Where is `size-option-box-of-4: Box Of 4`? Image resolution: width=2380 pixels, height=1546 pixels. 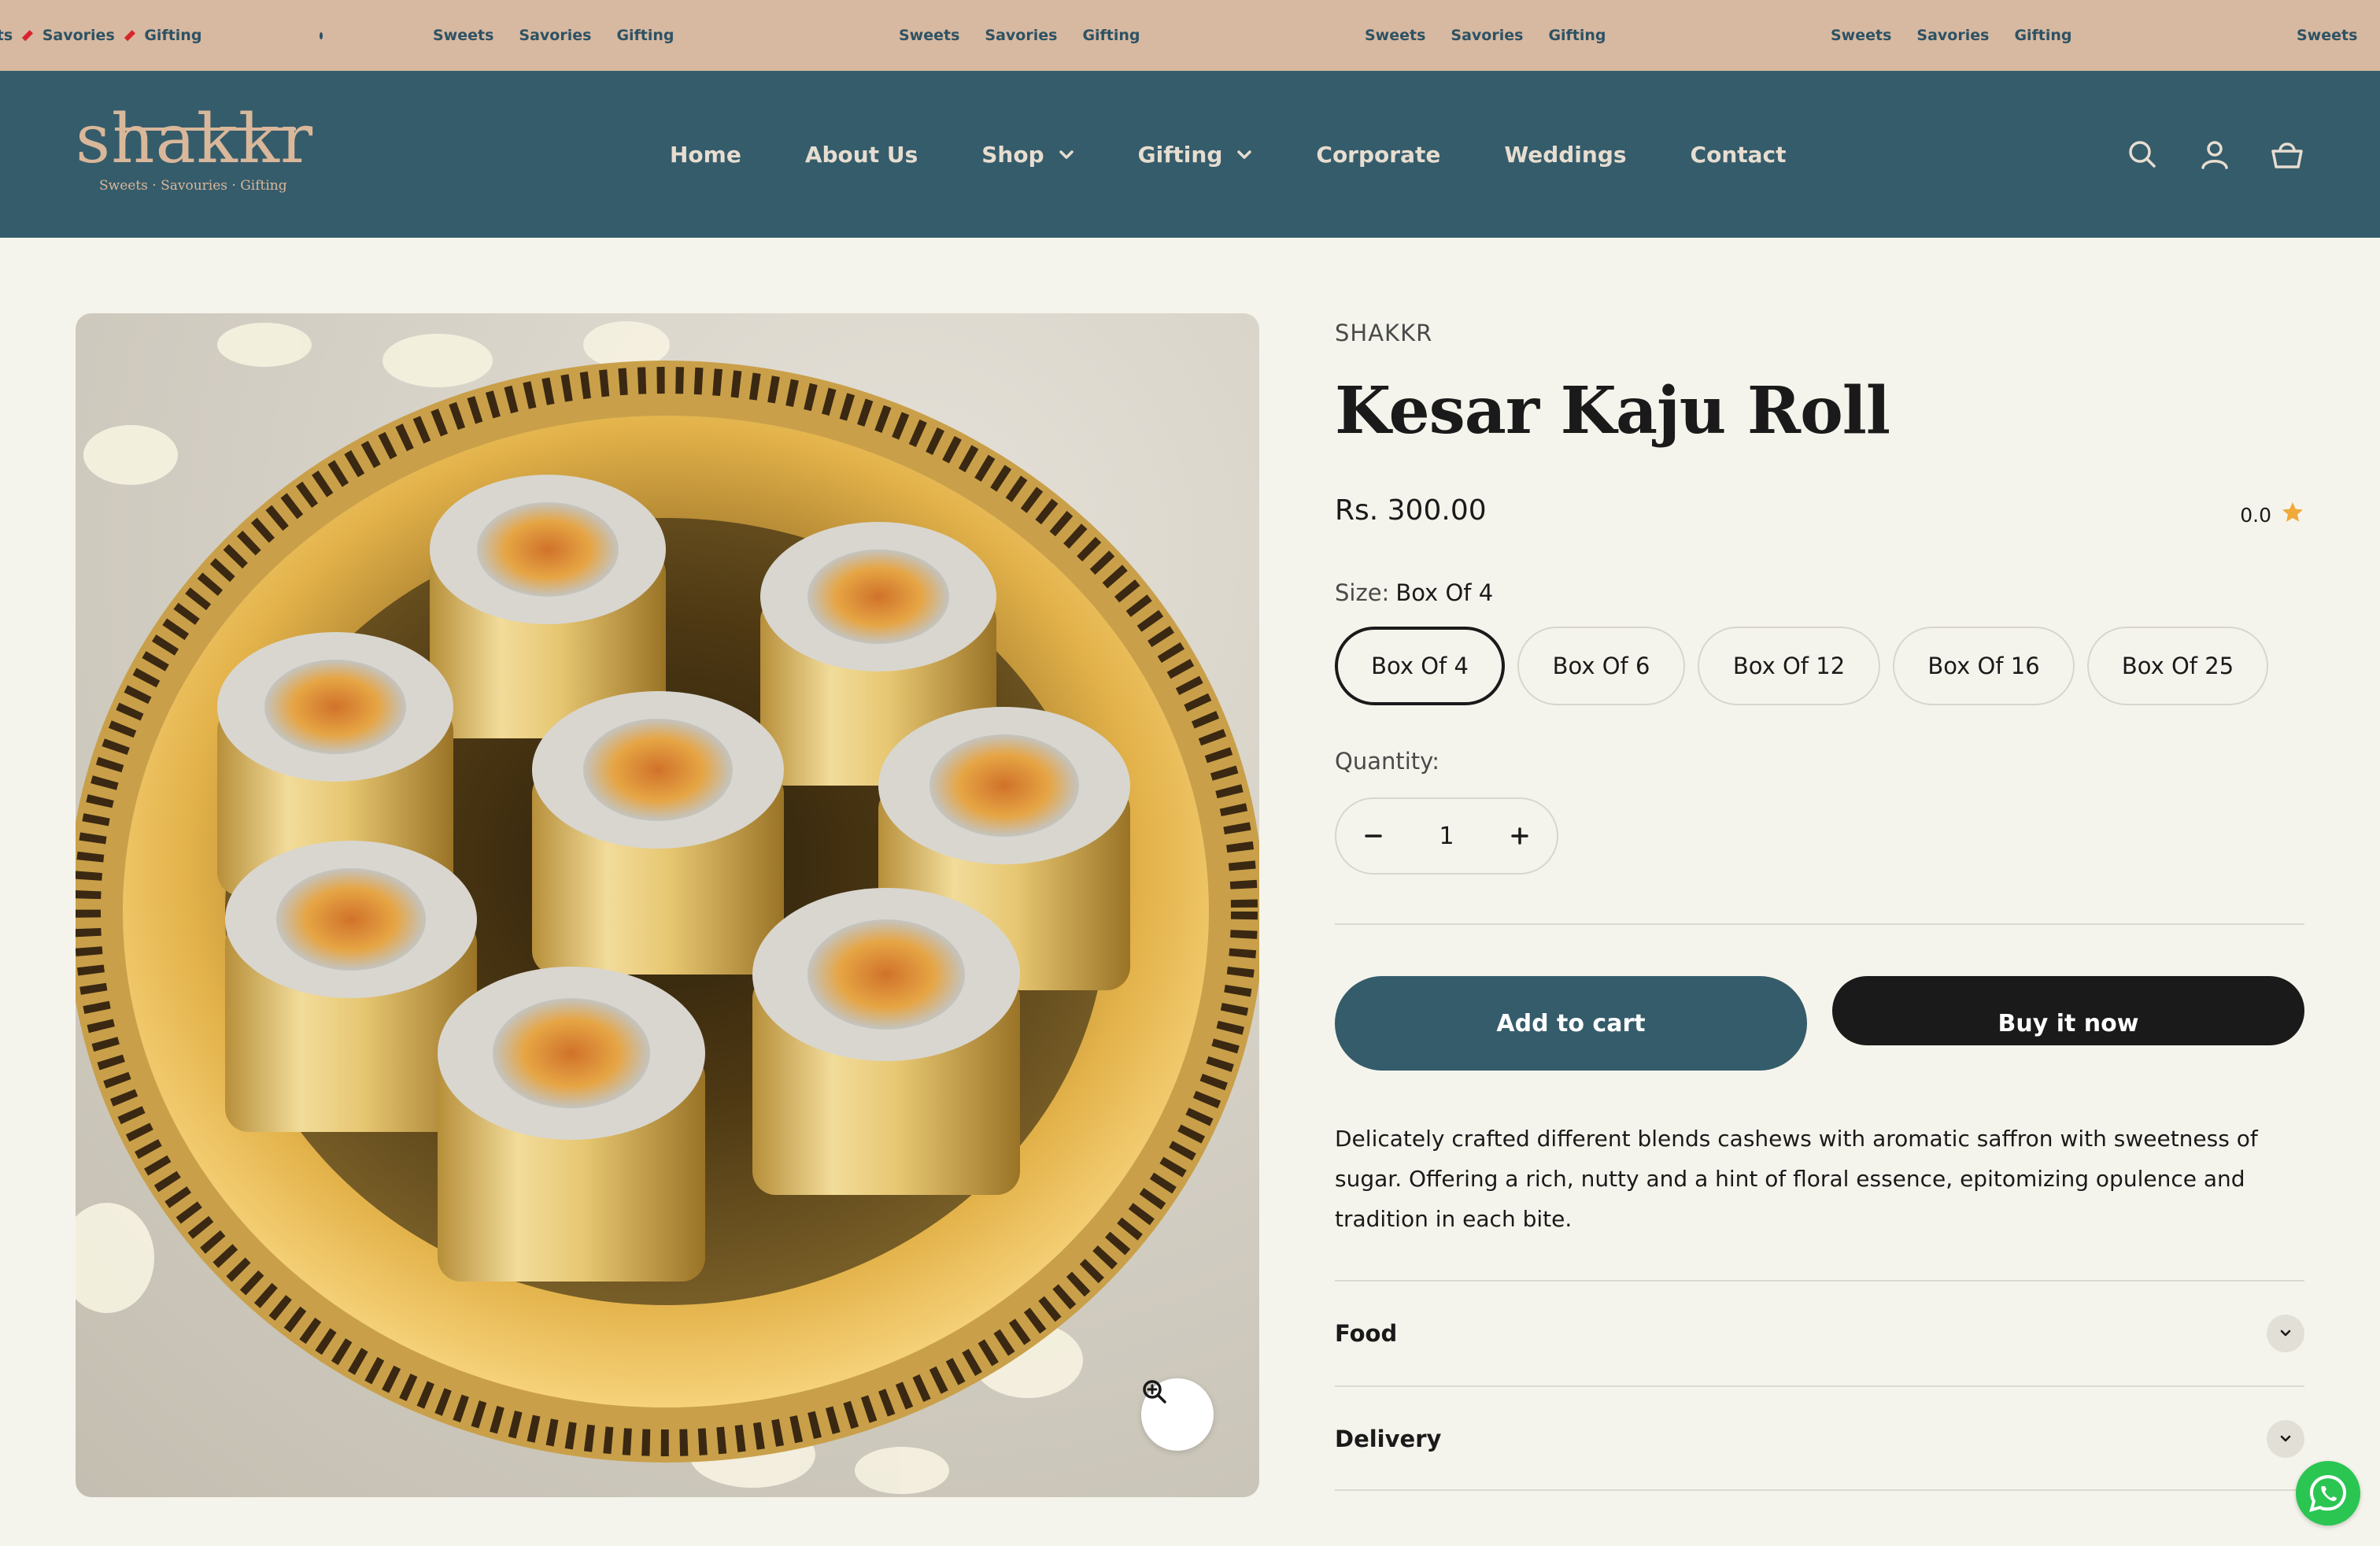
size-option-box-of-4: Box Of 4 is located at coordinates (1420, 666).